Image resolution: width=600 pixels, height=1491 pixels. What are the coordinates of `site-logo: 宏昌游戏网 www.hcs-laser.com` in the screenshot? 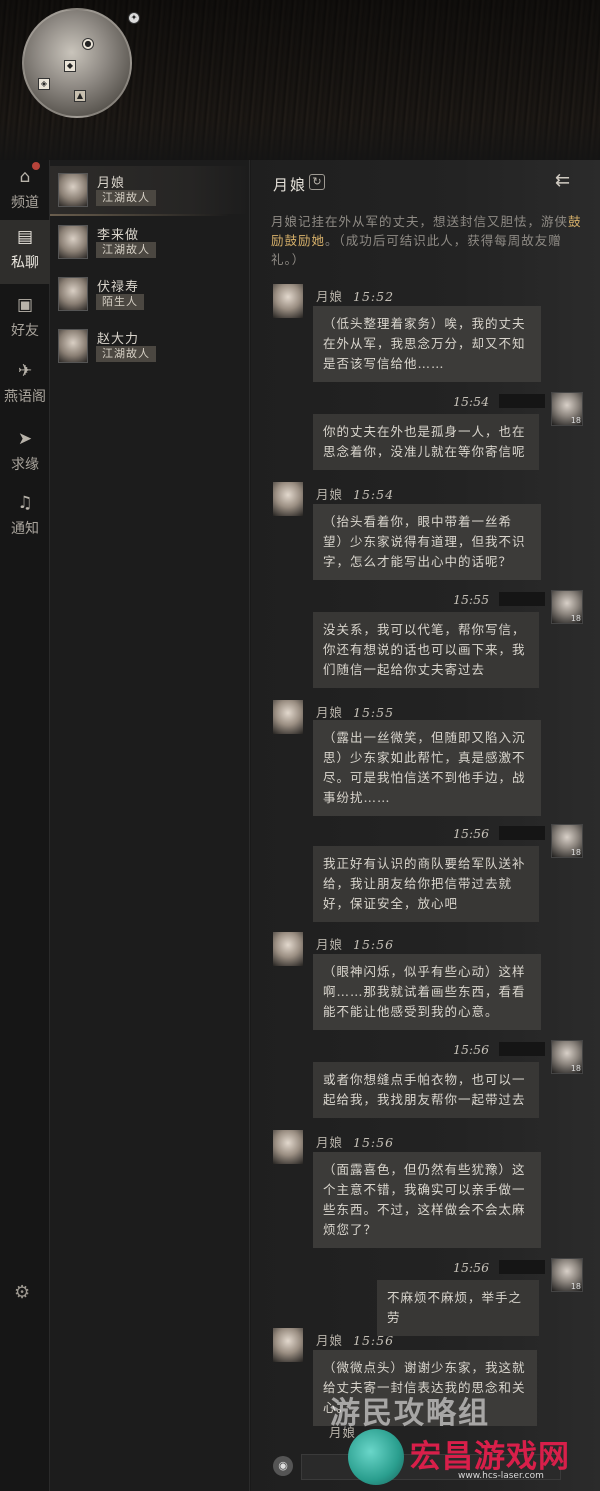 It's located at (473, 1457).